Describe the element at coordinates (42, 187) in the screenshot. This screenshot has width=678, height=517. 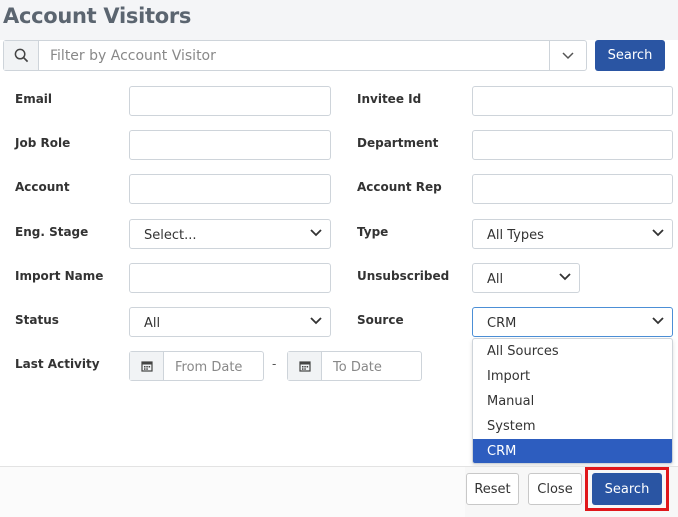
I see `account-label: Account` at that location.